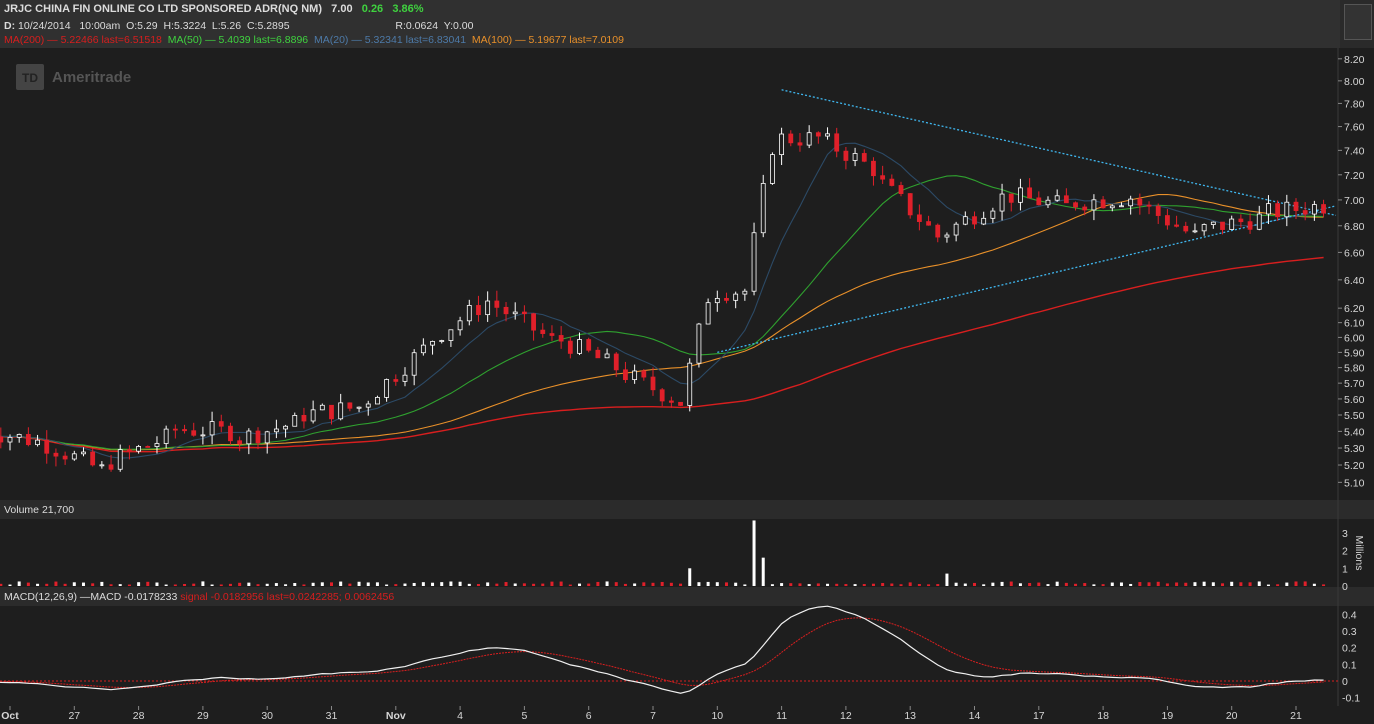 The height and width of the screenshot is (724, 1374). I want to click on price-tick-label: 5.60, so click(1354, 400).